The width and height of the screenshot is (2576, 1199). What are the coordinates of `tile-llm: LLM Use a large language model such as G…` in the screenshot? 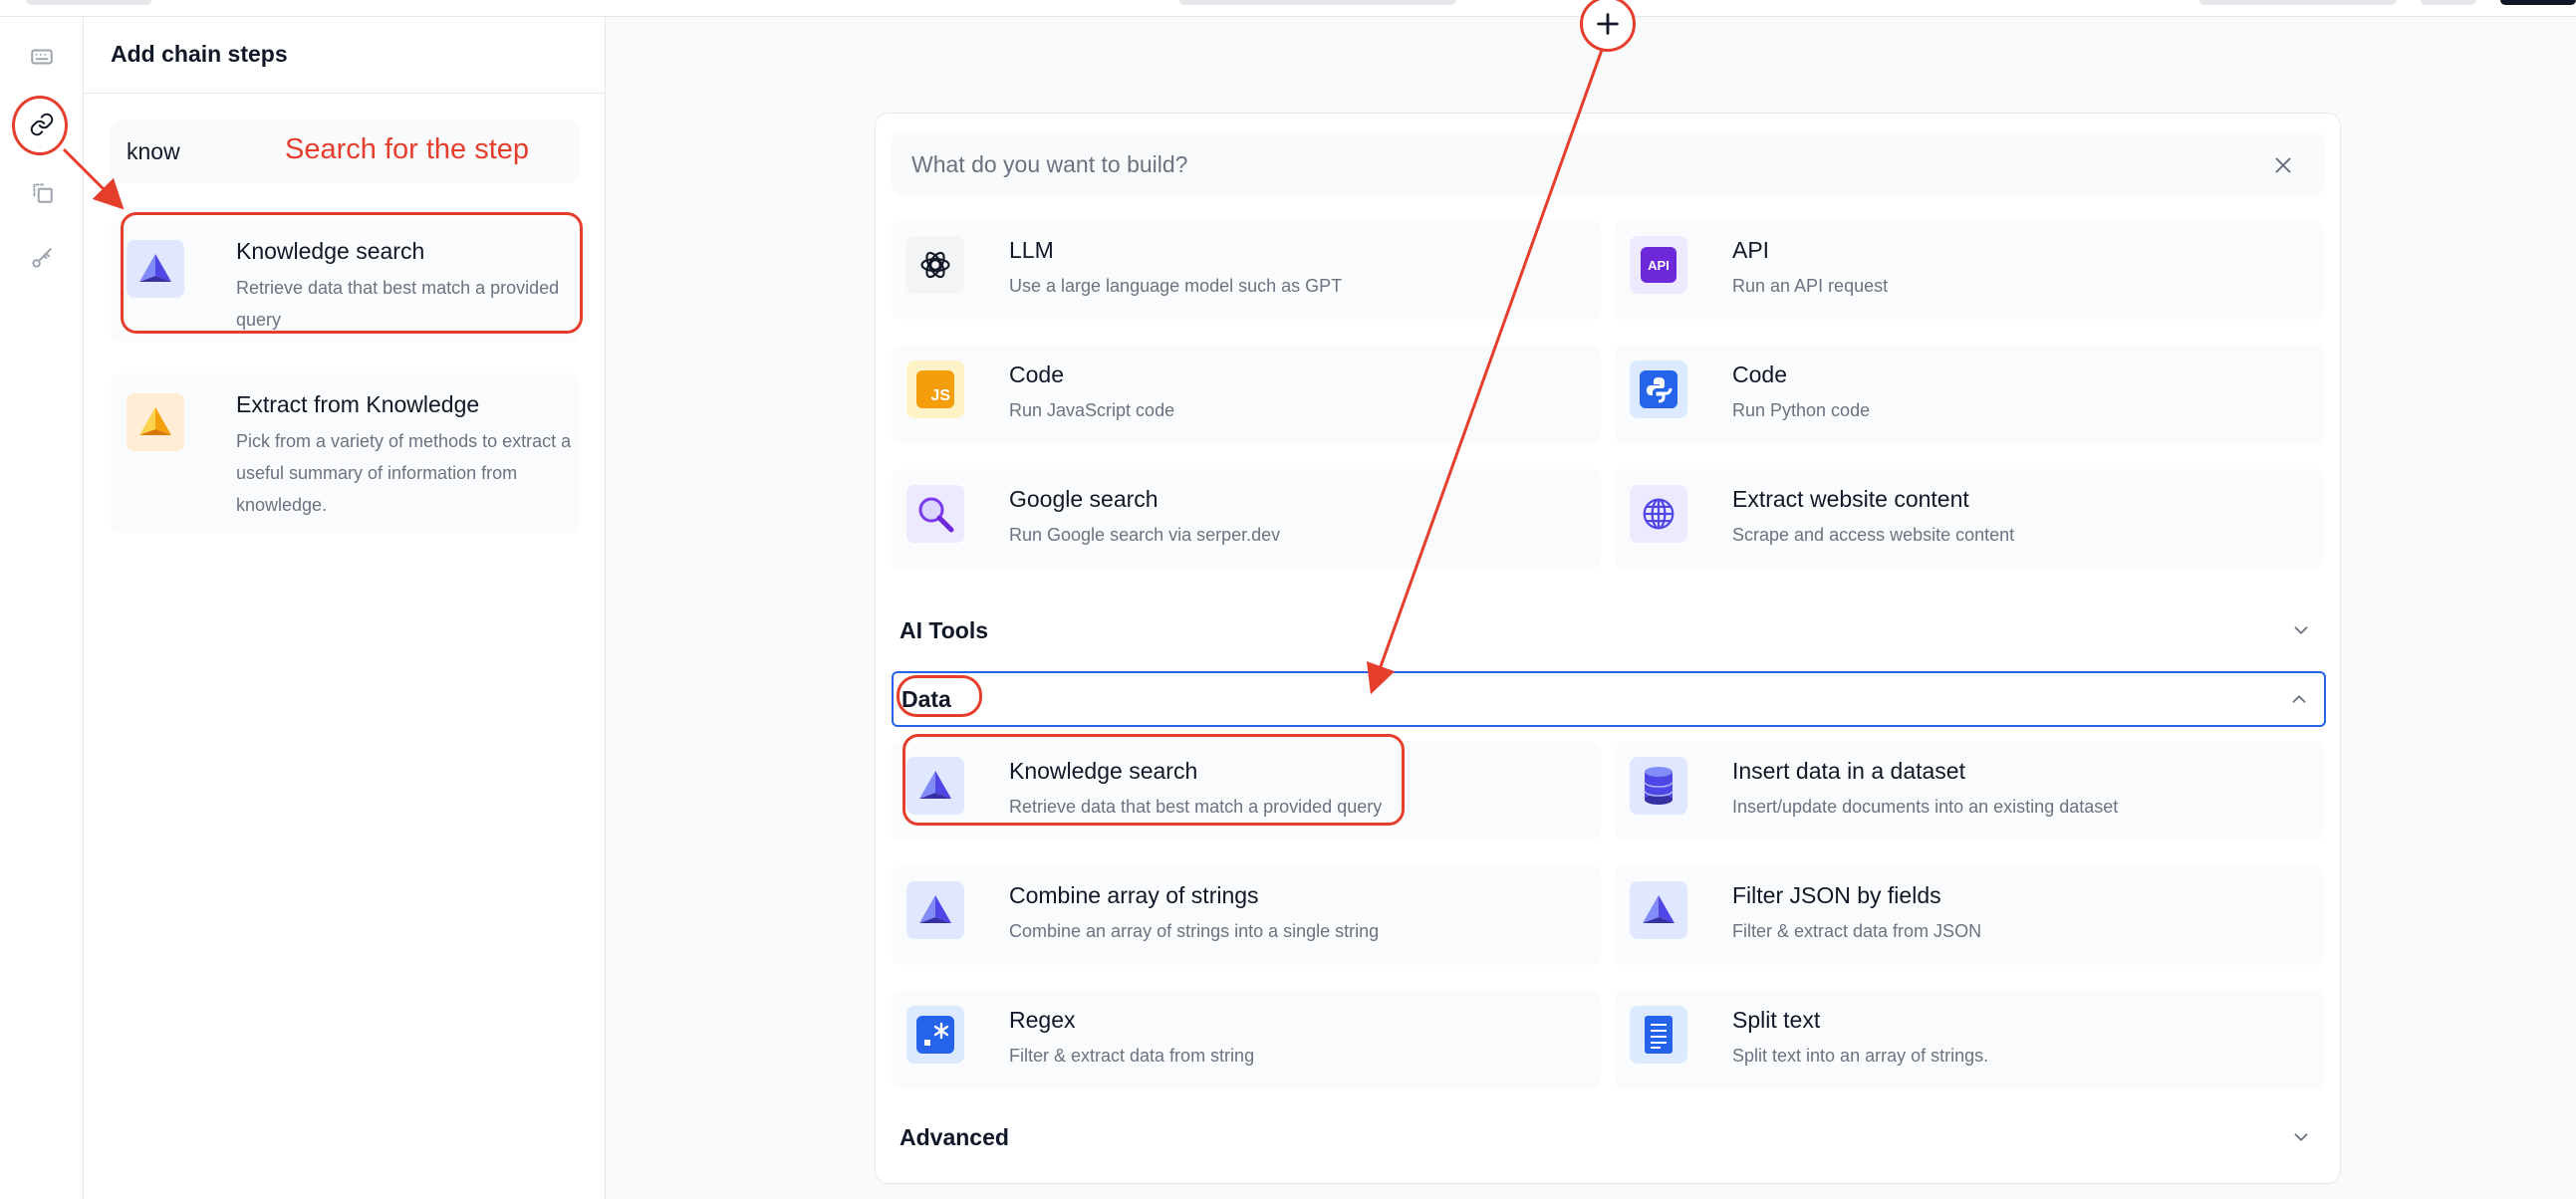 It's located at (1246, 270).